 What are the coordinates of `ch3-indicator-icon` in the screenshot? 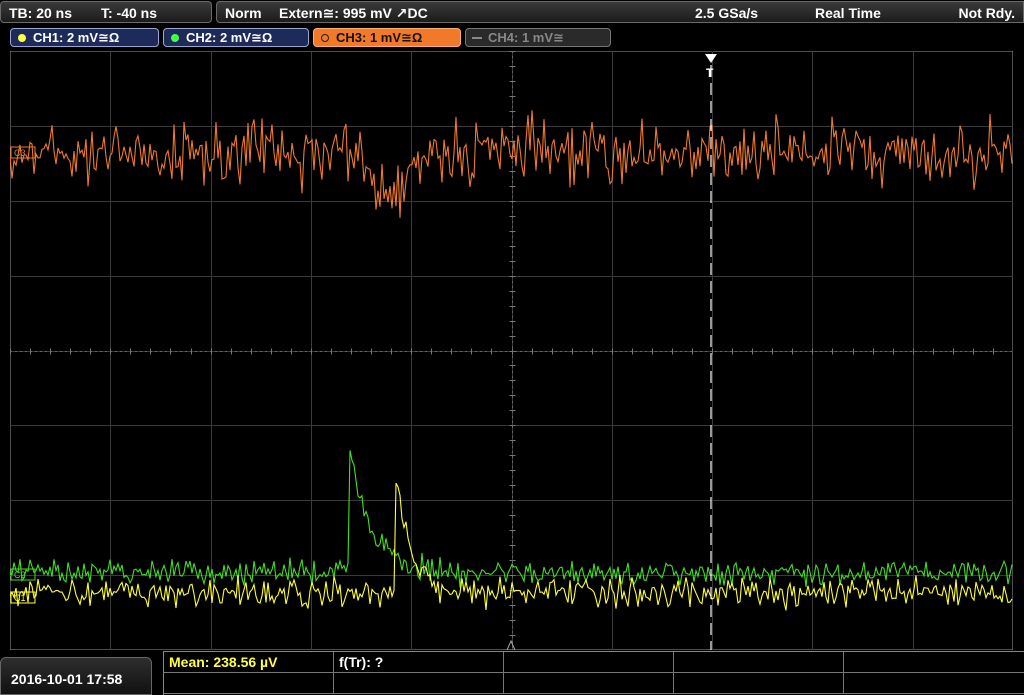 It's located at (325, 38).